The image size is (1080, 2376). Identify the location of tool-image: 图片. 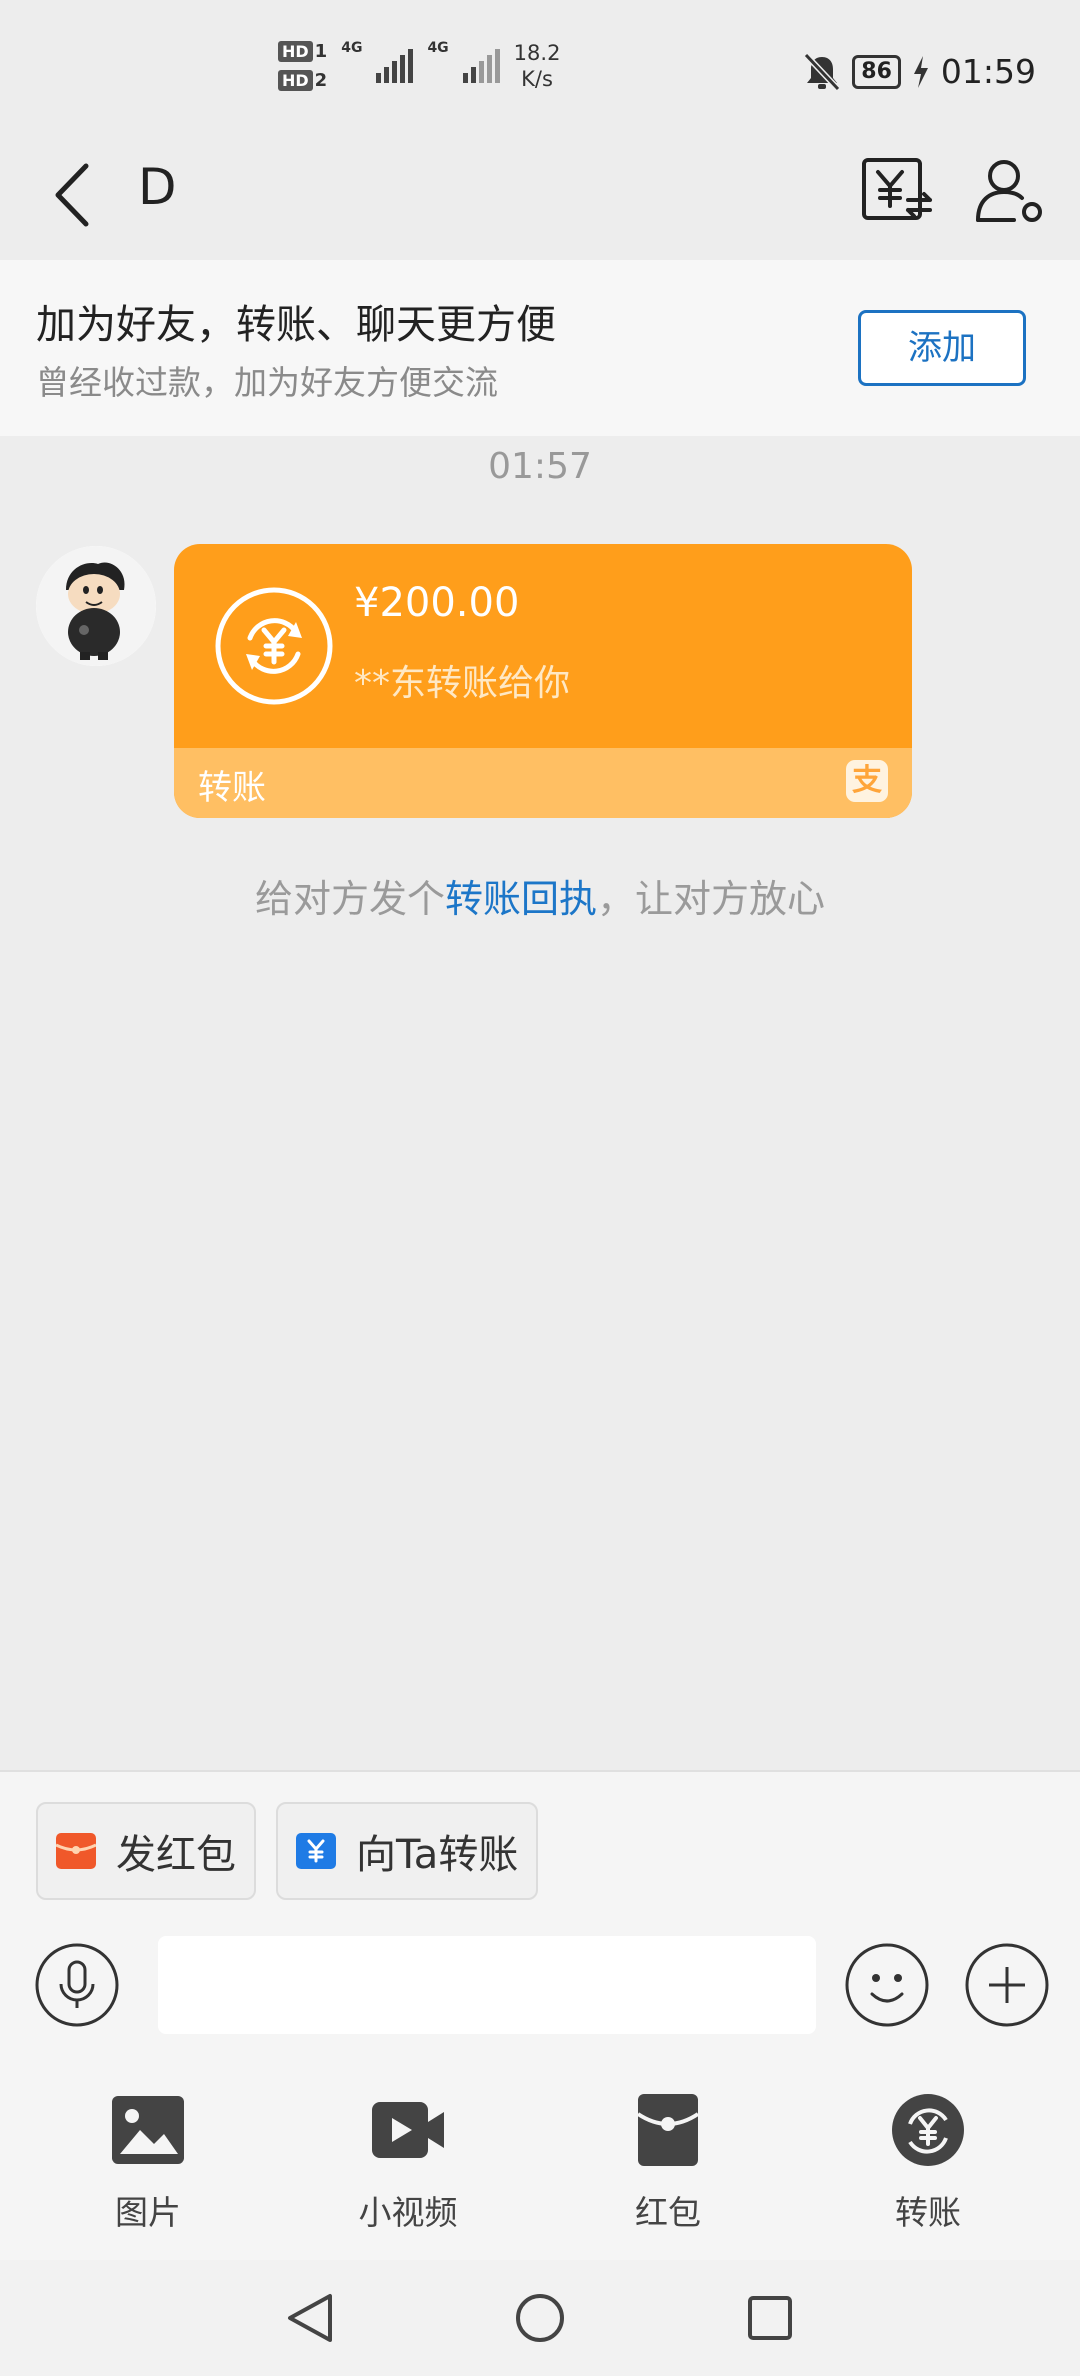
(148, 2163).